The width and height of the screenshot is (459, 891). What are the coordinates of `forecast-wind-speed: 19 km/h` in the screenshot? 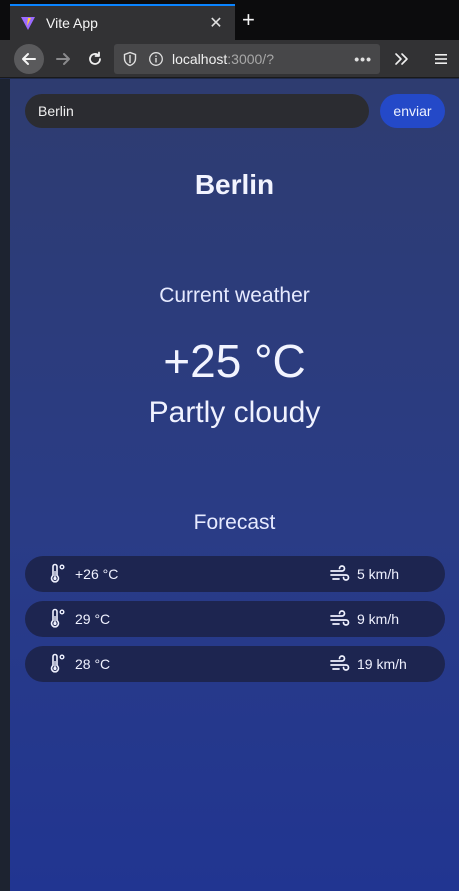 It's located at (382, 664).